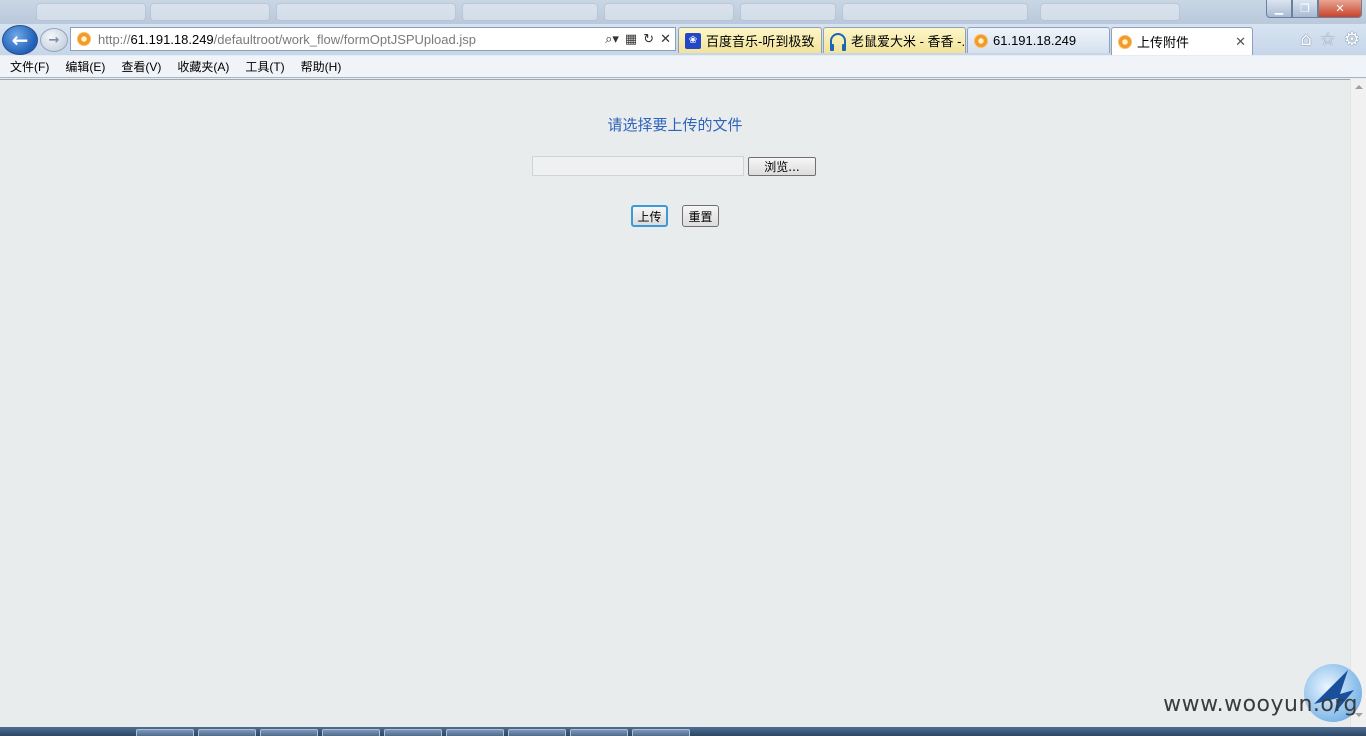  I want to click on tab-baidu-music: ❀ 百度音乐-听到极致, so click(750, 40).